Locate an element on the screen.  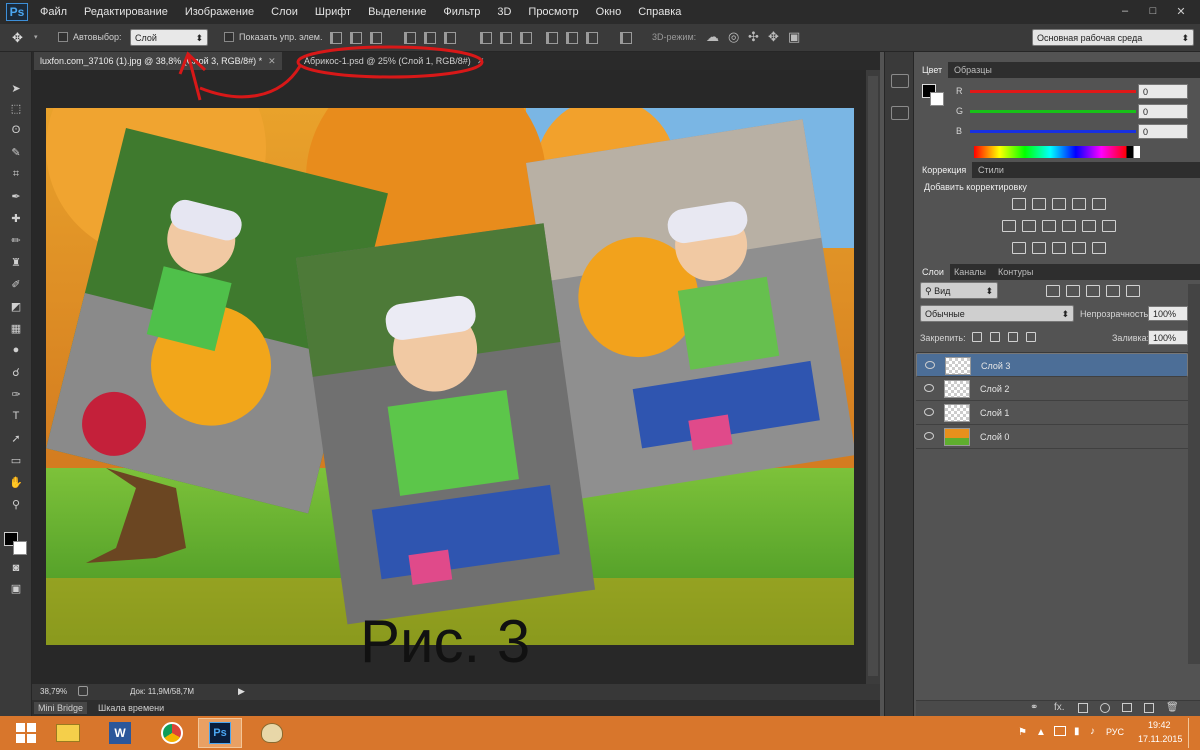
layers-scrollbar is located at coordinates (1194, 474).